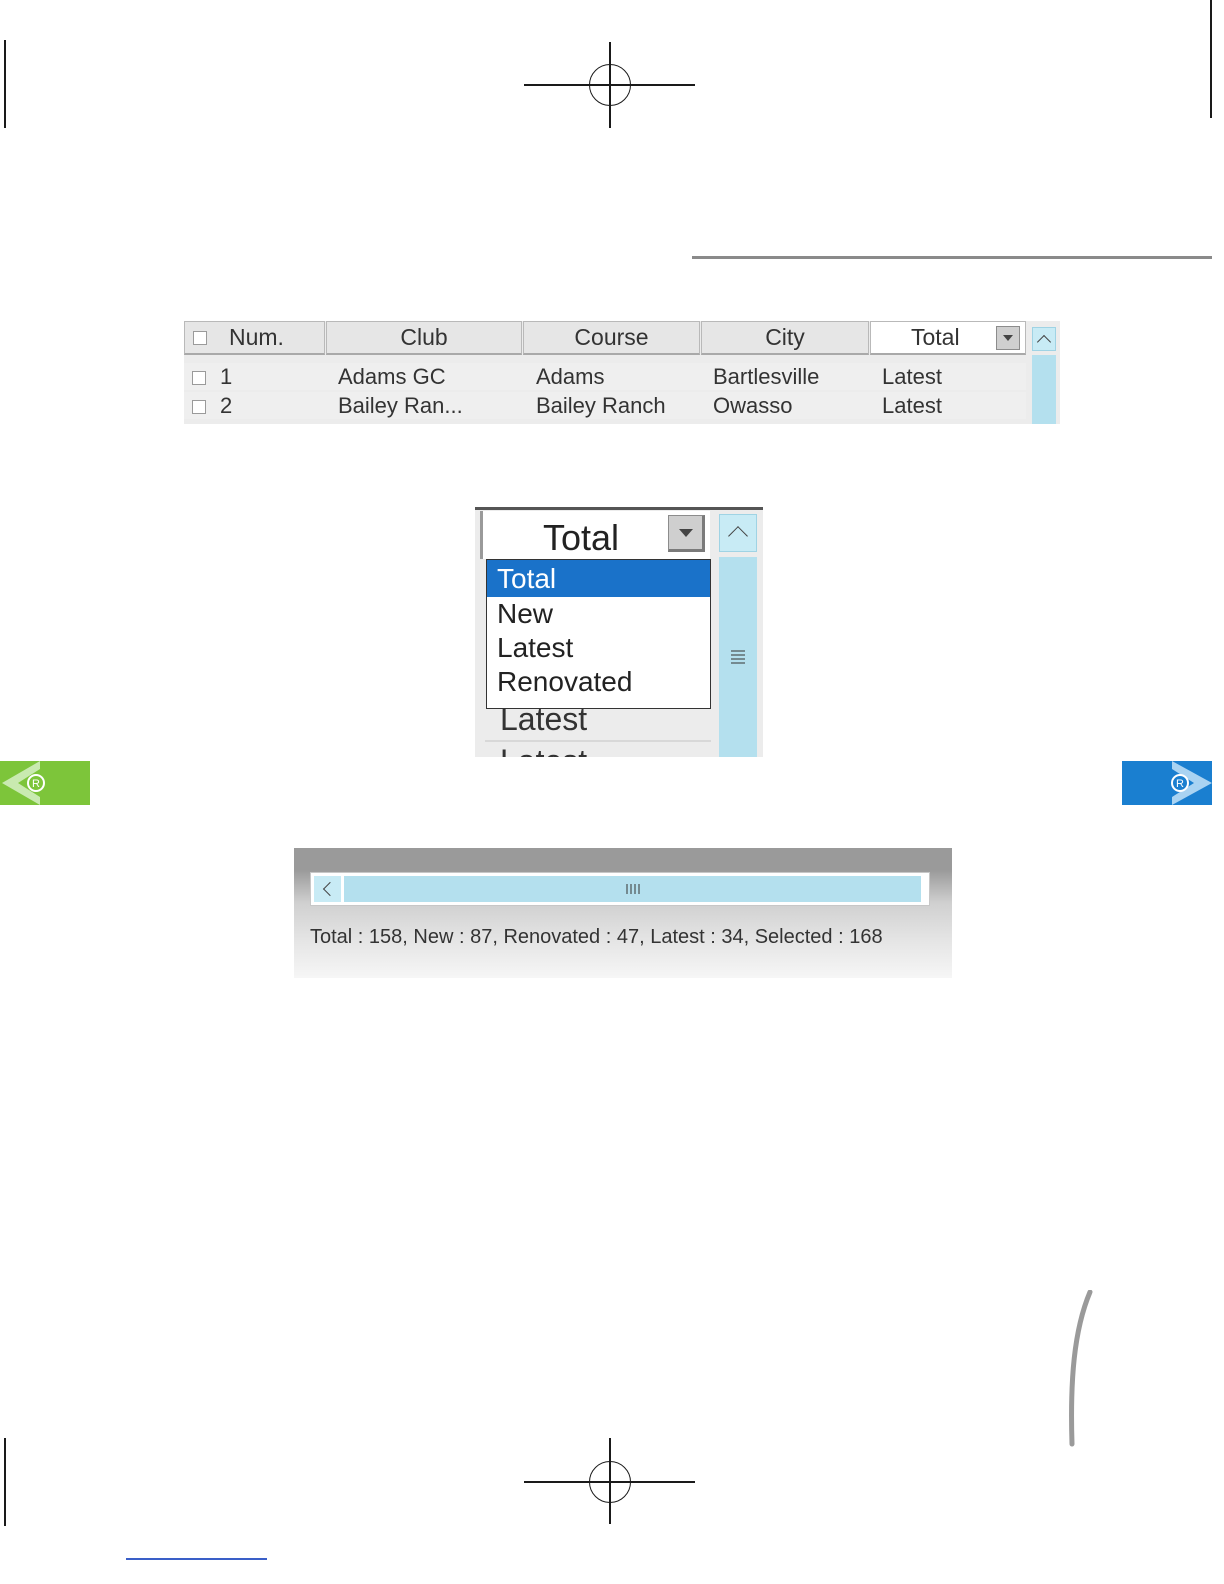 This screenshot has height=1584, width=1224. Describe the element at coordinates (5, 84) in the screenshot. I see `crop-mark-left-top` at that location.